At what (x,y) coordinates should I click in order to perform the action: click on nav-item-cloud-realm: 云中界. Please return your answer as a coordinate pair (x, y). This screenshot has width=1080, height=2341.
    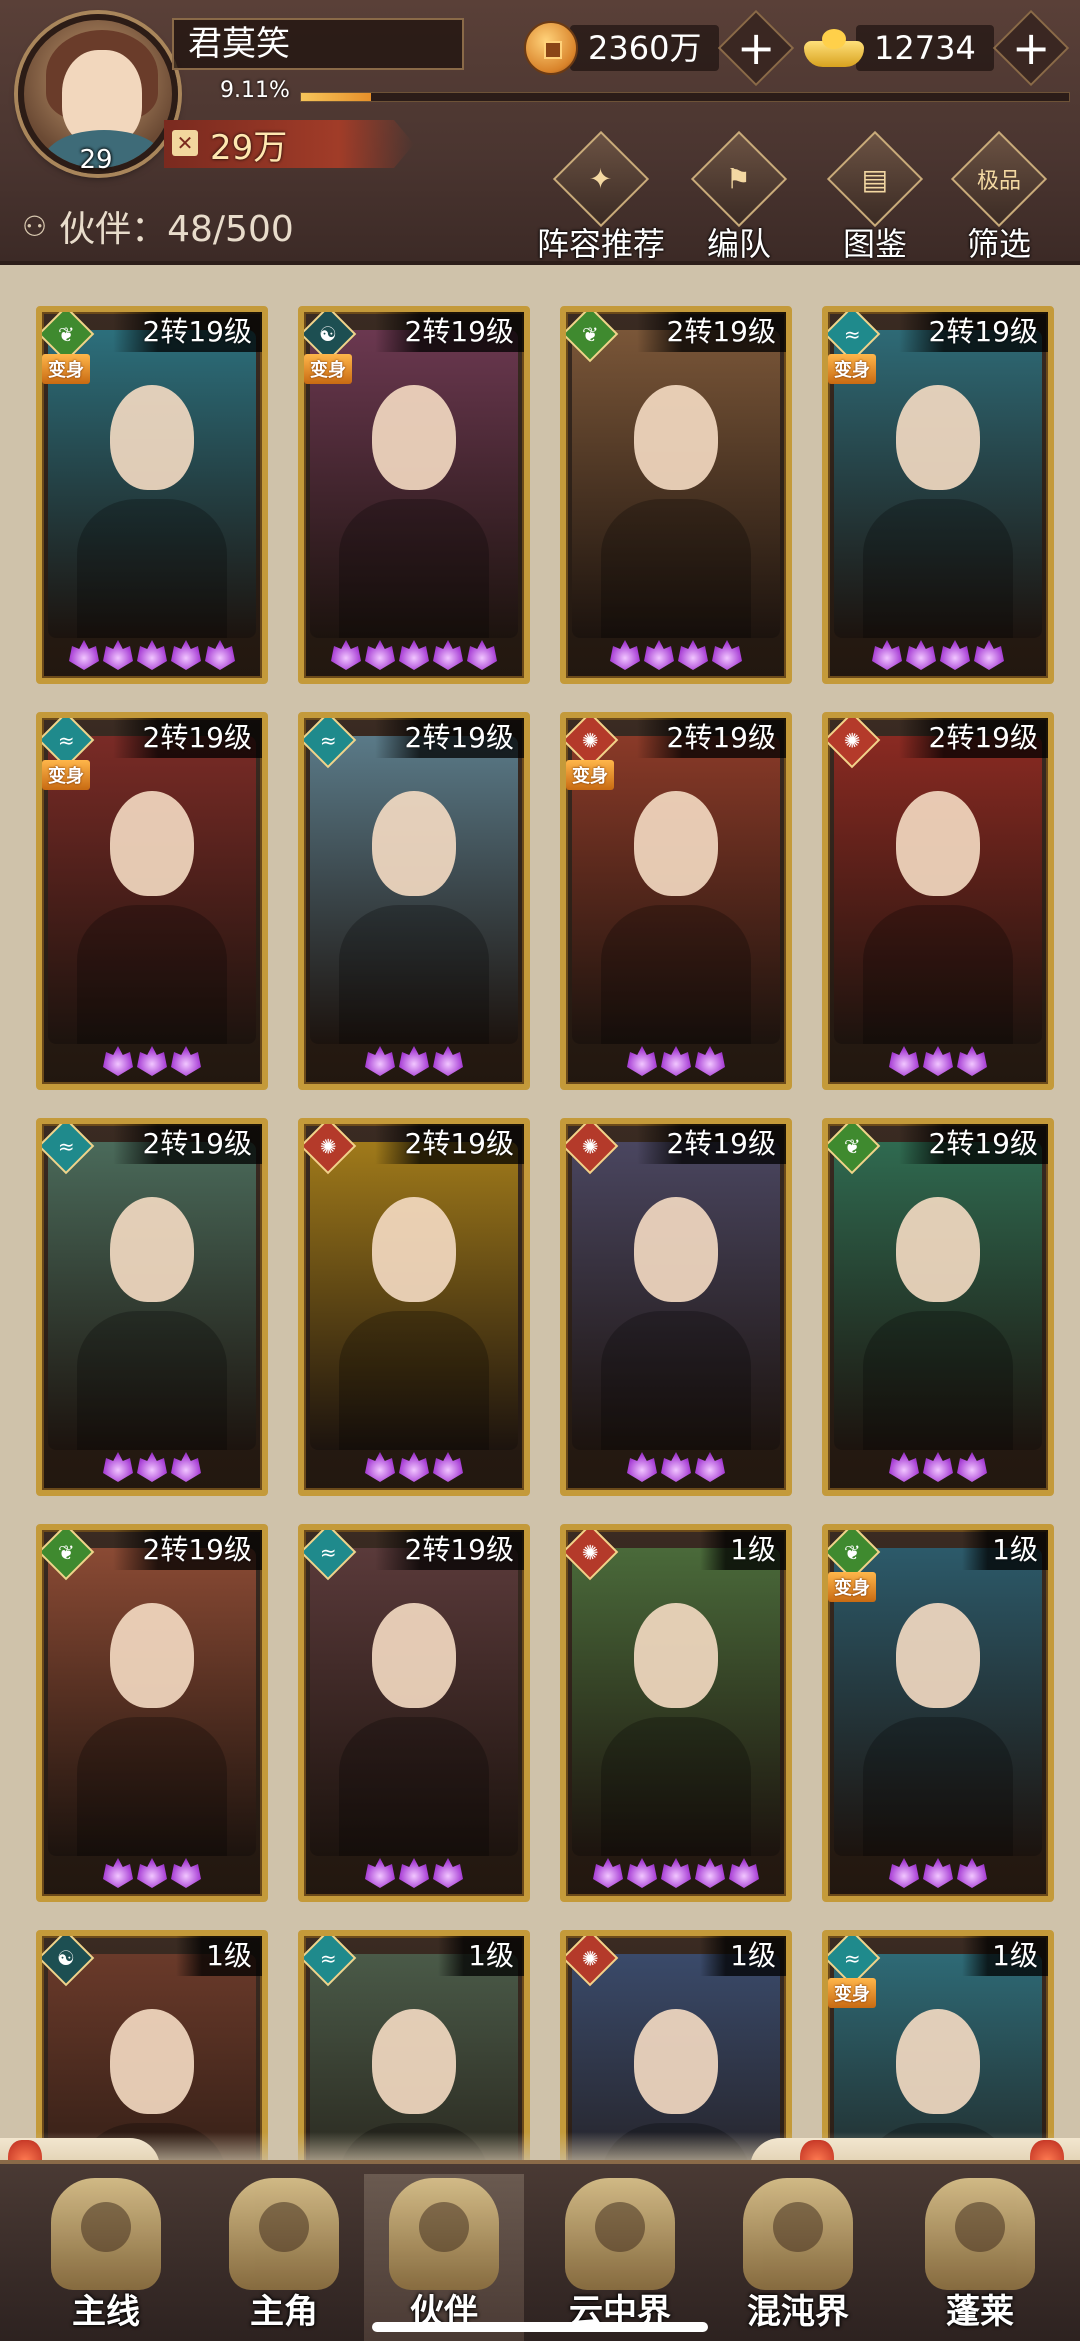
    Looking at the image, I should click on (620, 2257).